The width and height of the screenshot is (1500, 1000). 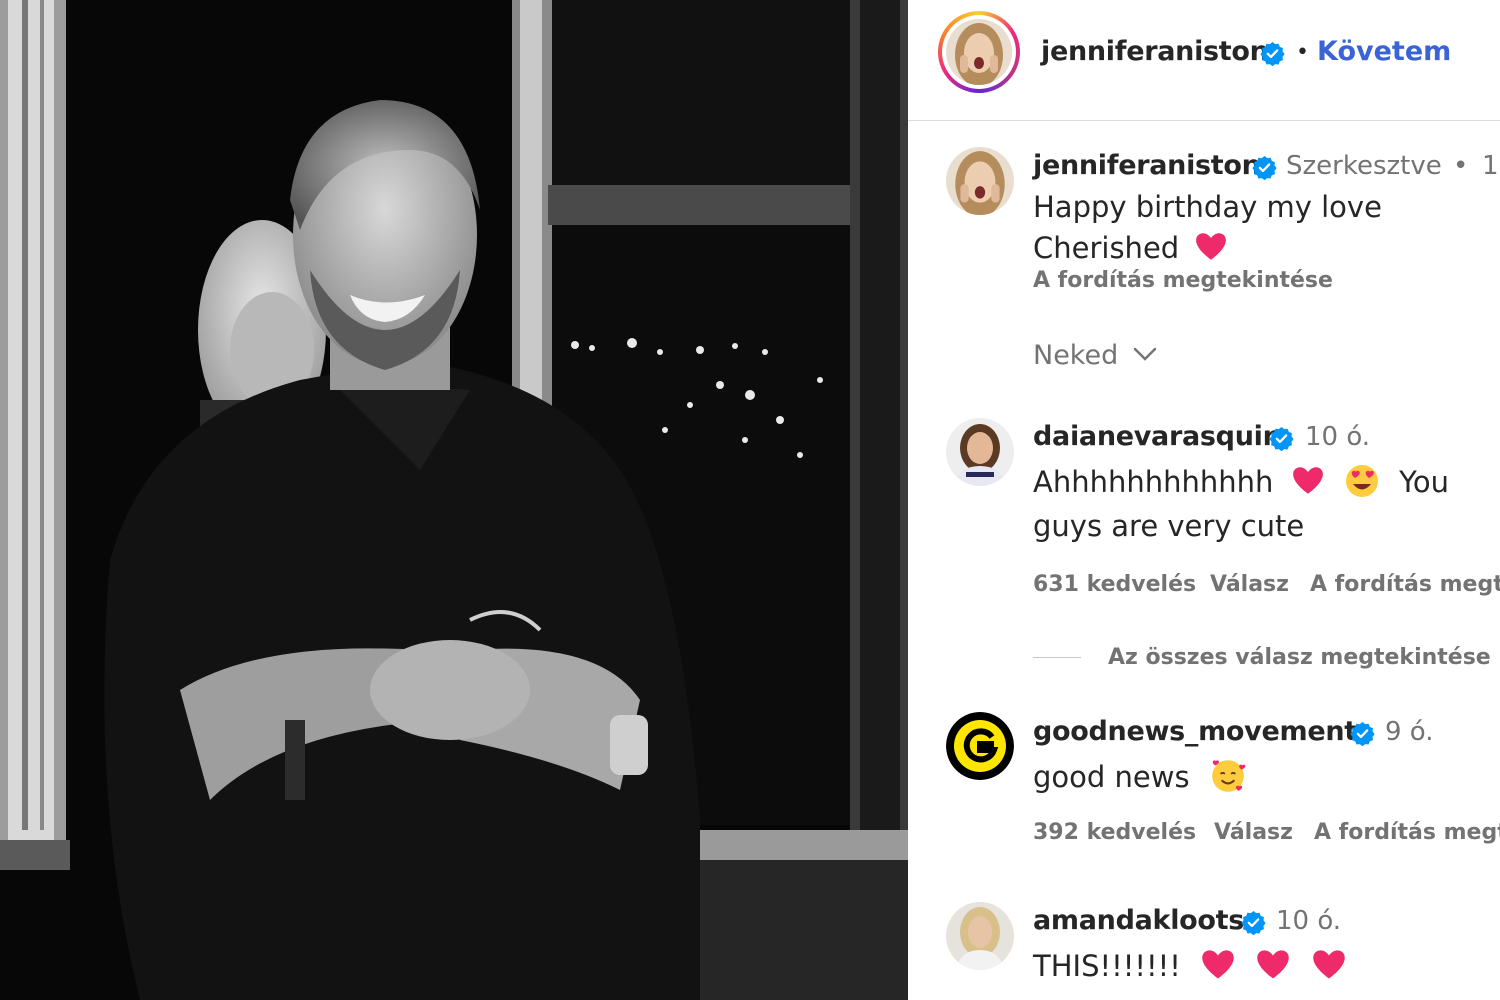 What do you see at coordinates (1106, 248) in the screenshot?
I see `caption-line-2-text: Cherished` at bounding box center [1106, 248].